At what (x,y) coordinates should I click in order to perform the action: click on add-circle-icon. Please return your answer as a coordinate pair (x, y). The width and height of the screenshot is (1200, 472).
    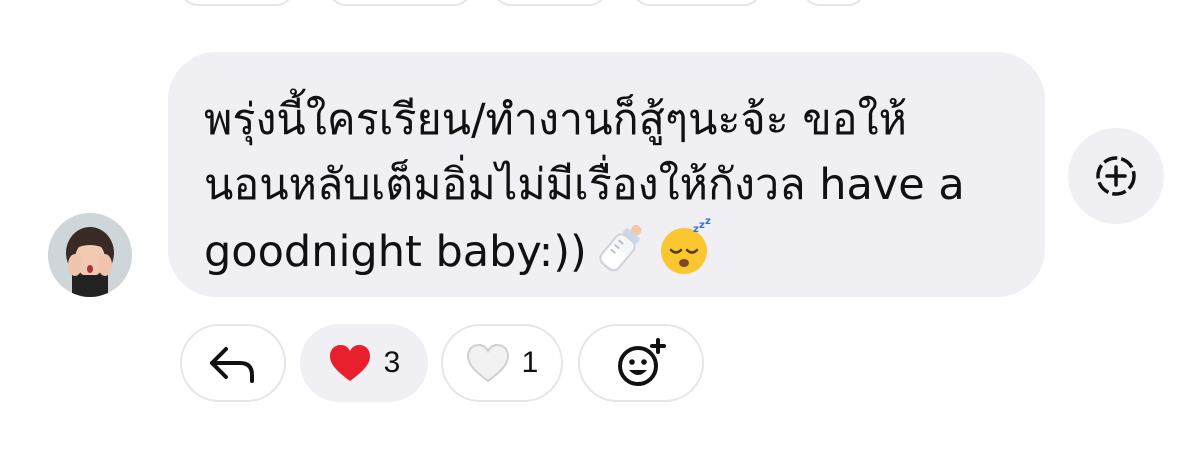
    Looking at the image, I should click on (1116, 176).